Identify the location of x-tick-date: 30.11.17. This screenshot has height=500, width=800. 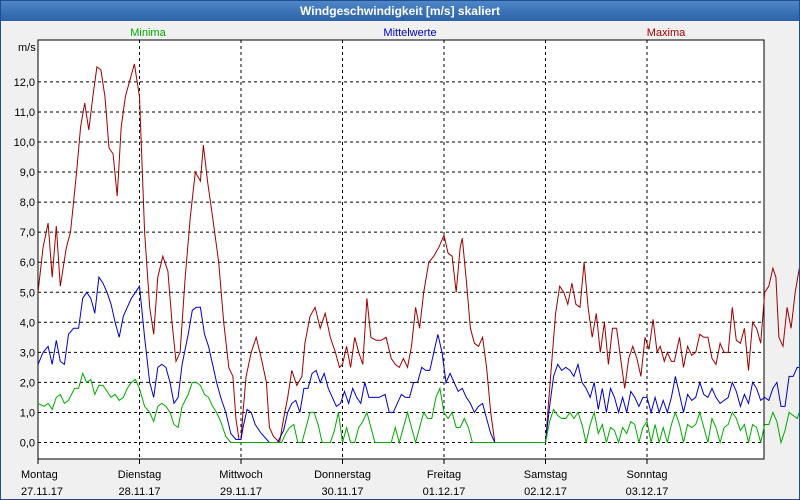
(342, 492).